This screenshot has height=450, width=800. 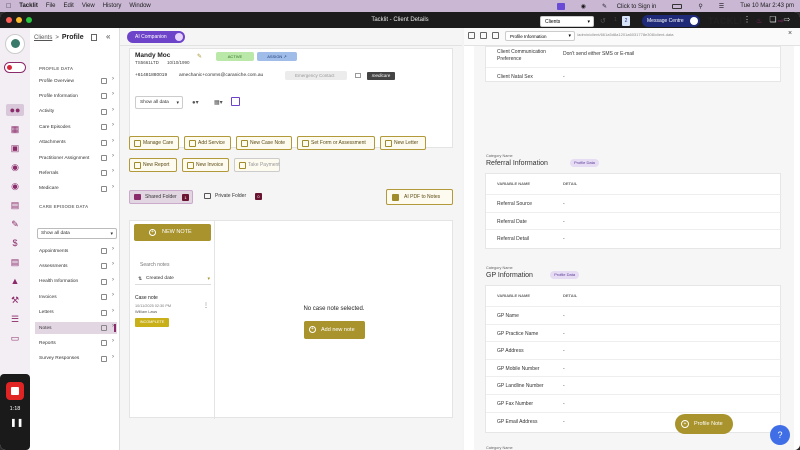 I want to click on history-icon: ↺, so click(x=603, y=21).